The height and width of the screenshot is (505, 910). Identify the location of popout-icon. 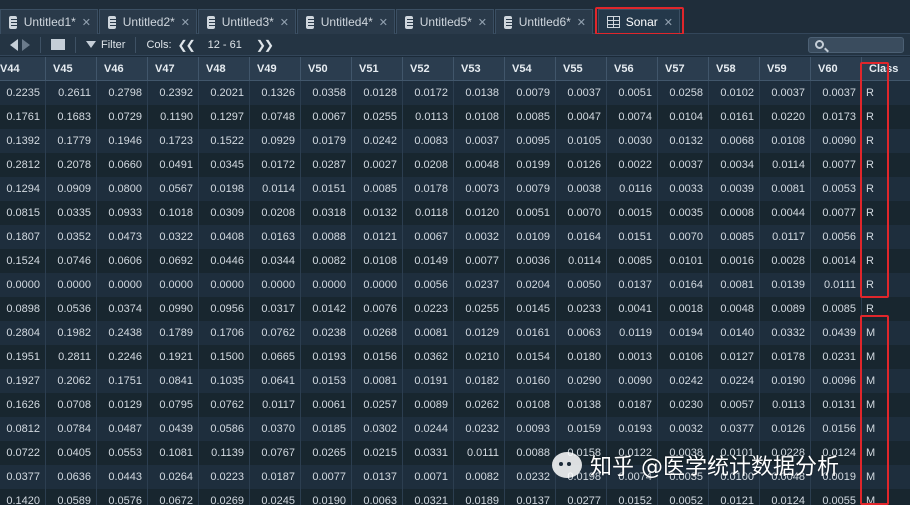
(58, 44).